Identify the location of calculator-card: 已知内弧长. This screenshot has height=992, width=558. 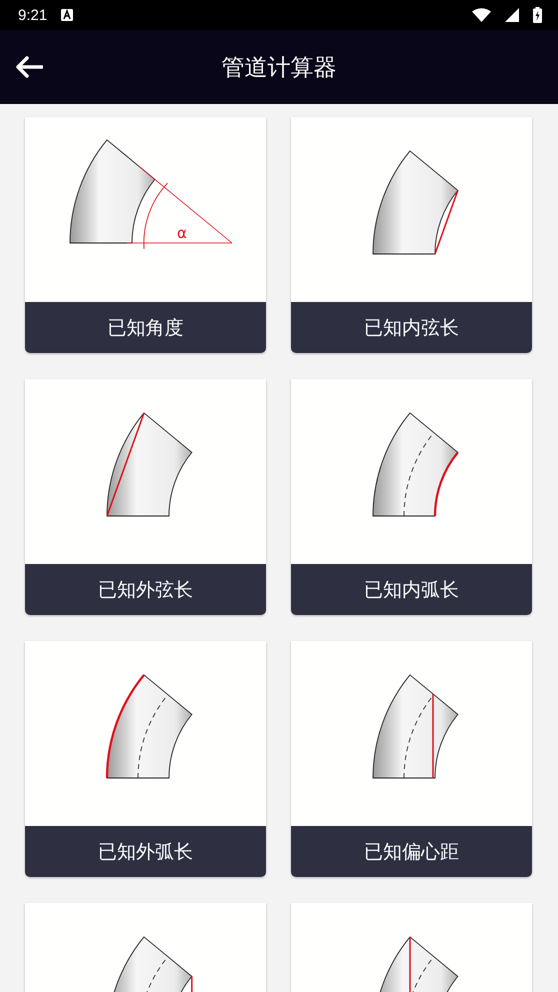
(411, 497).